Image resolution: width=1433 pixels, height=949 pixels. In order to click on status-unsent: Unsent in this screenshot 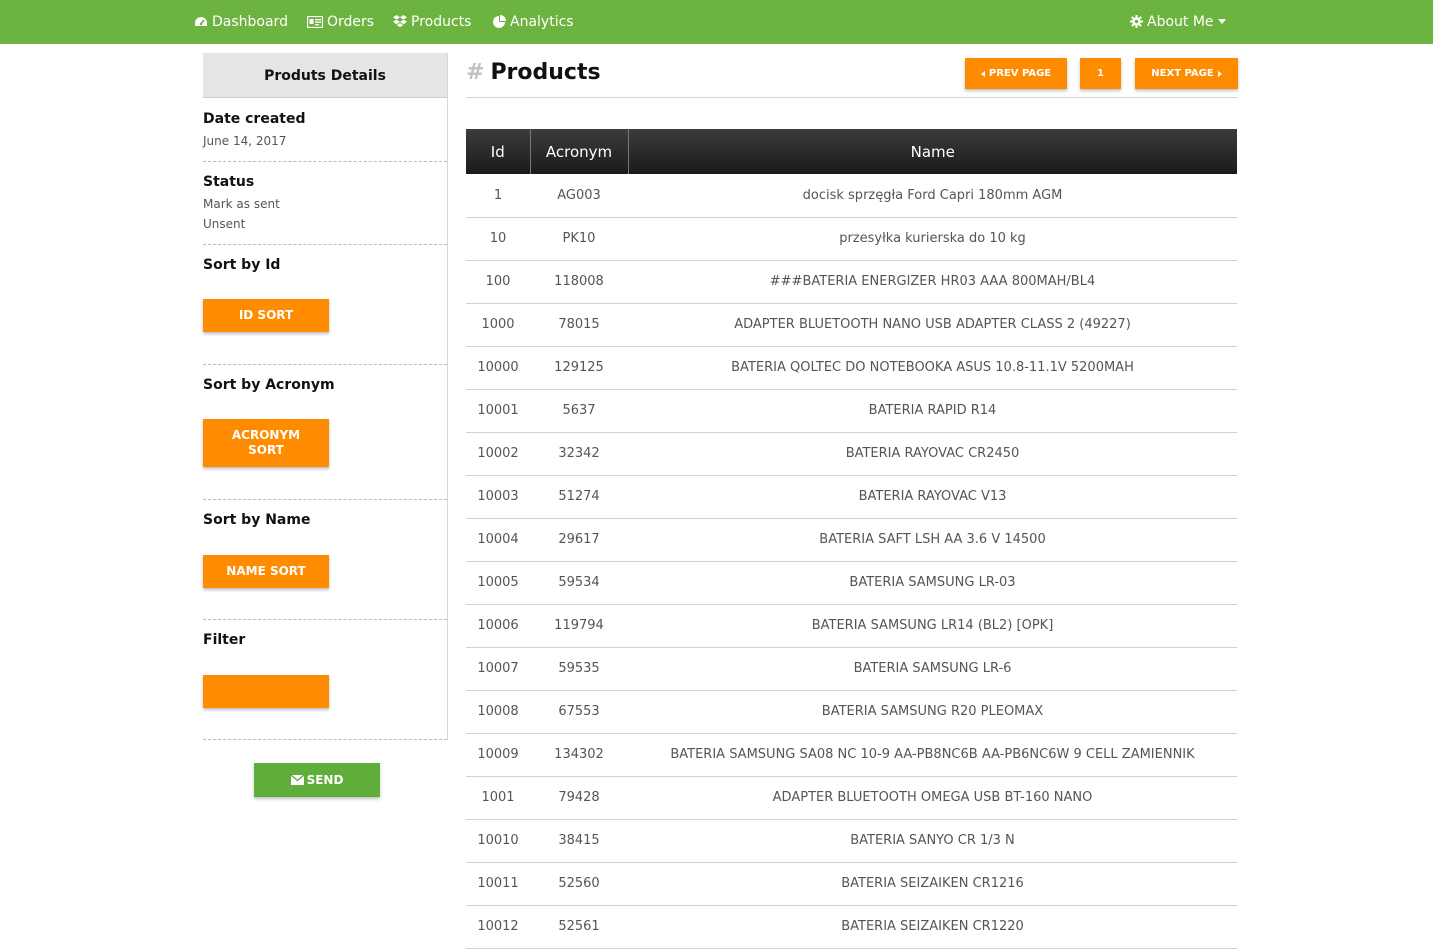, I will do `click(224, 224)`.